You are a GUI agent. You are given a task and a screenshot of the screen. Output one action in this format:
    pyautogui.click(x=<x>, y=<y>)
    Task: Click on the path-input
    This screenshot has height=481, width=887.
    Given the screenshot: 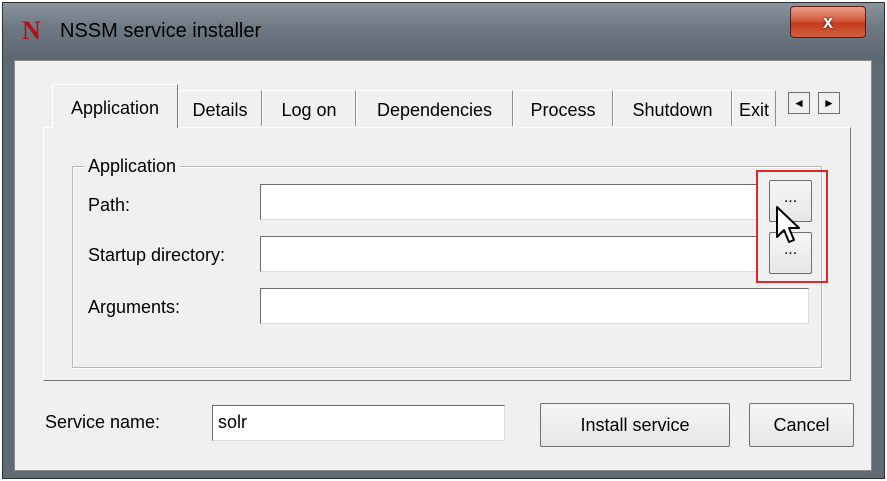 What is the action you would take?
    pyautogui.click(x=508, y=202)
    